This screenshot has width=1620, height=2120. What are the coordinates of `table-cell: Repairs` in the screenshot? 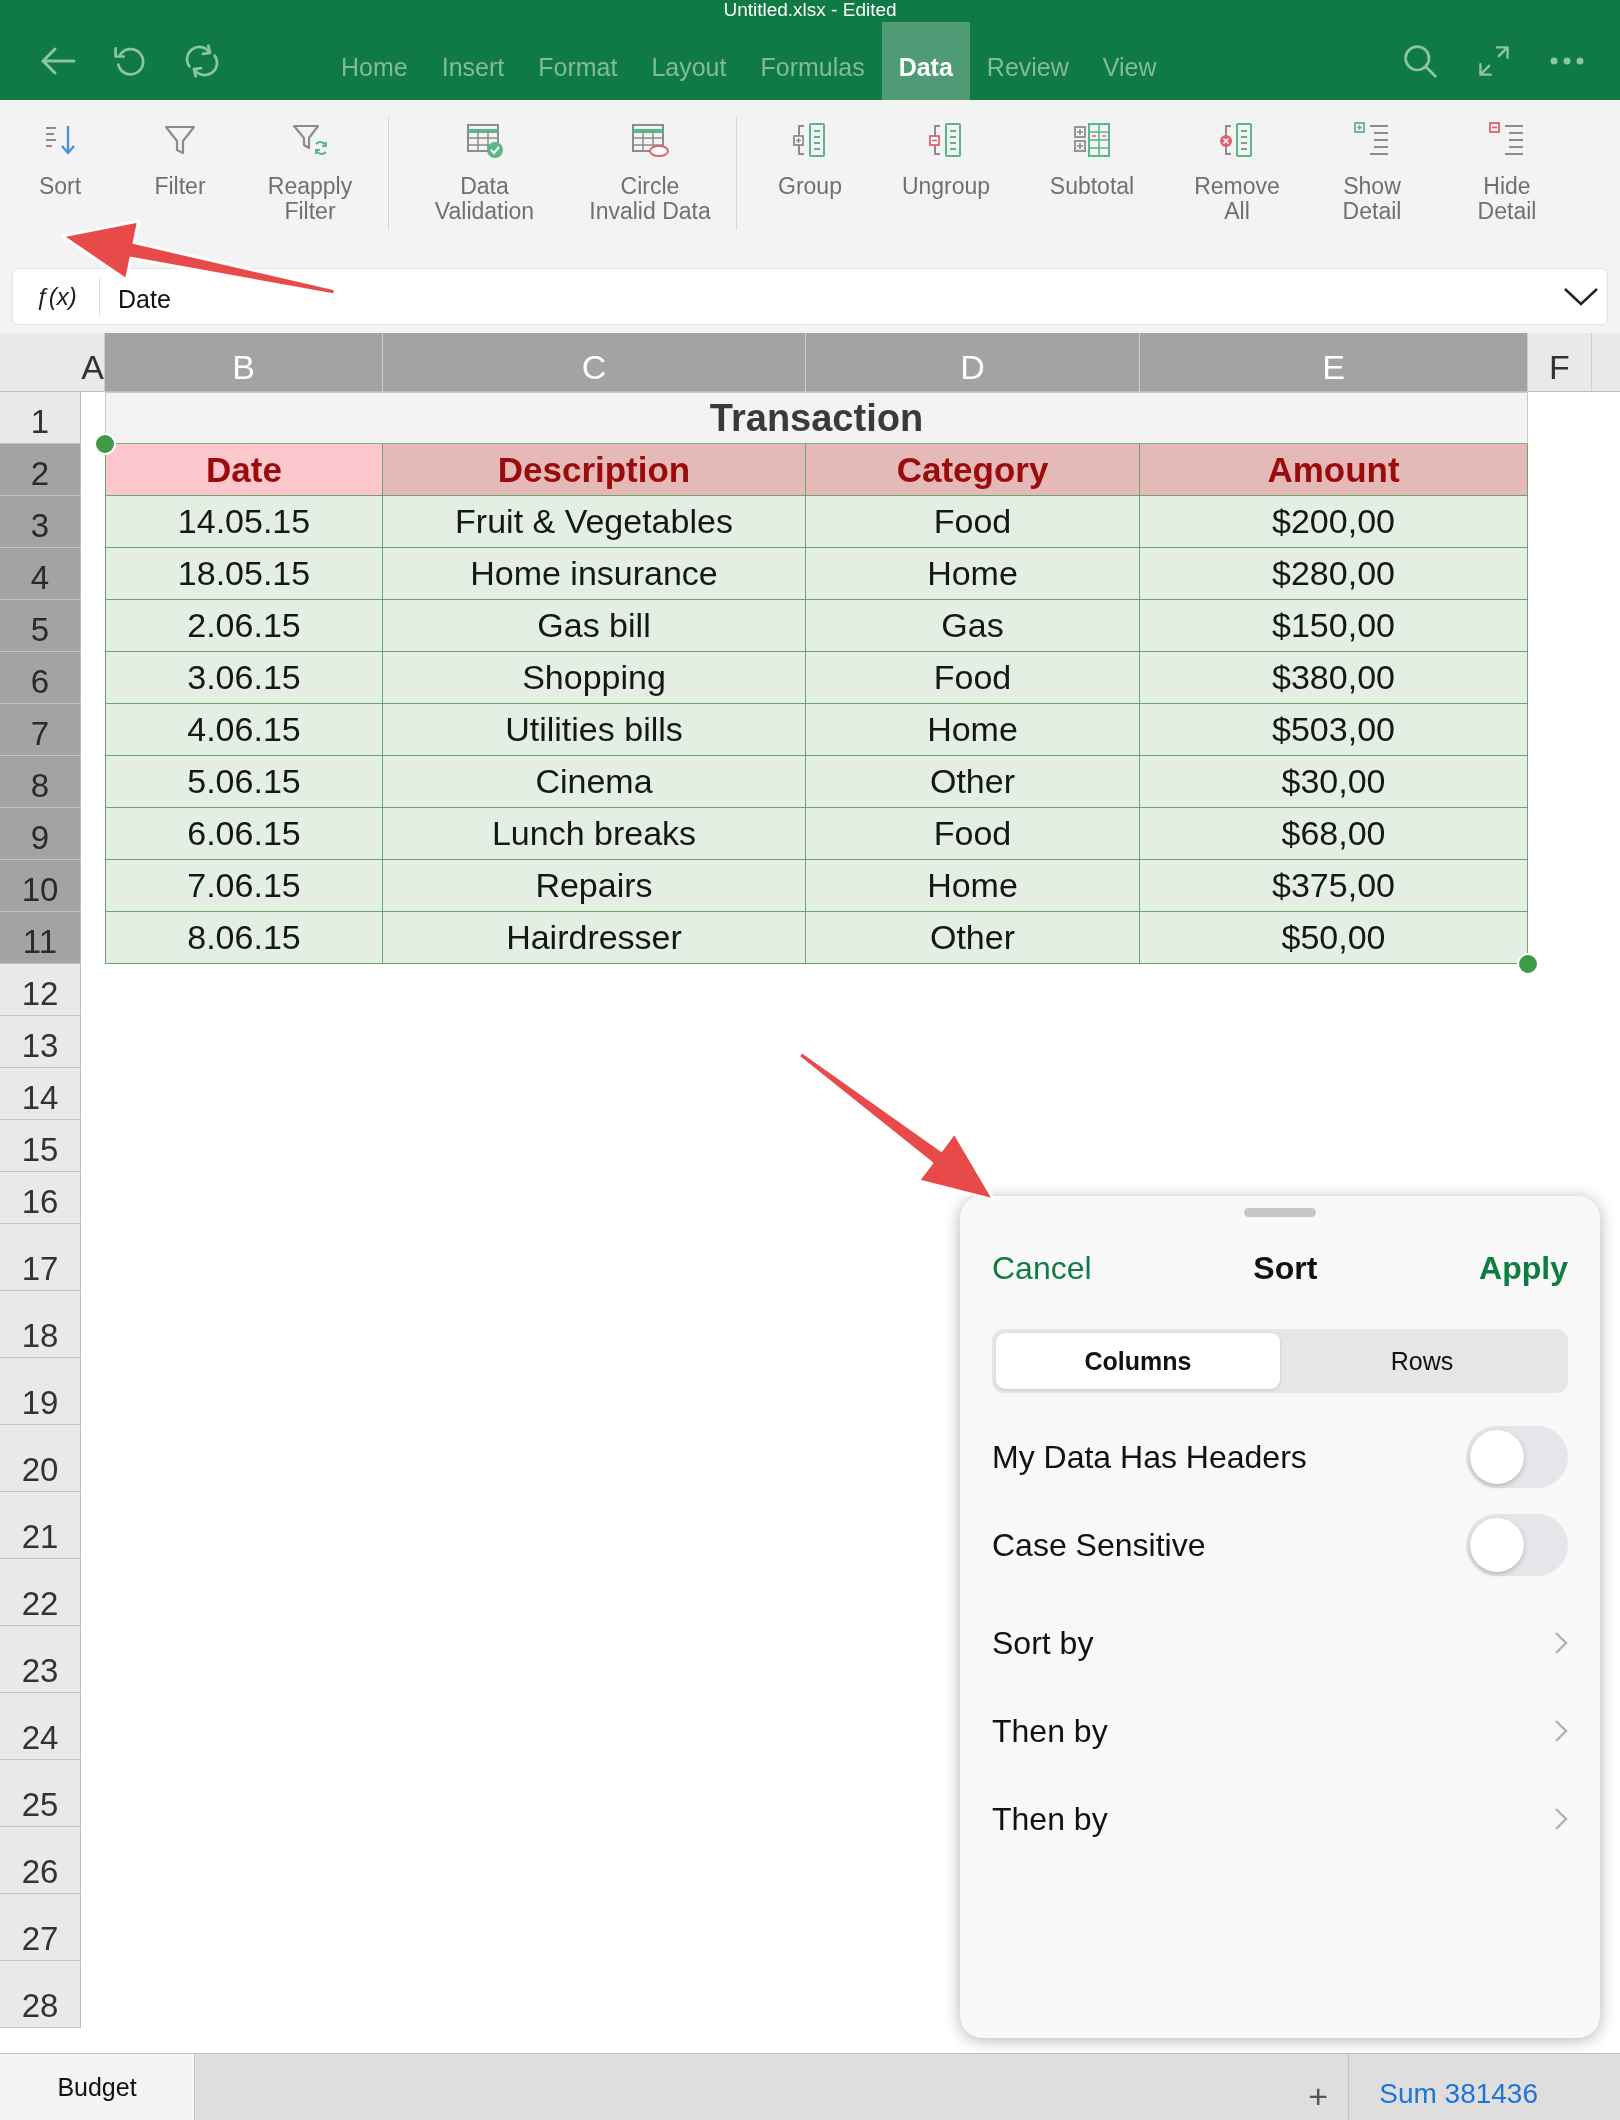 It's located at (594, 886).